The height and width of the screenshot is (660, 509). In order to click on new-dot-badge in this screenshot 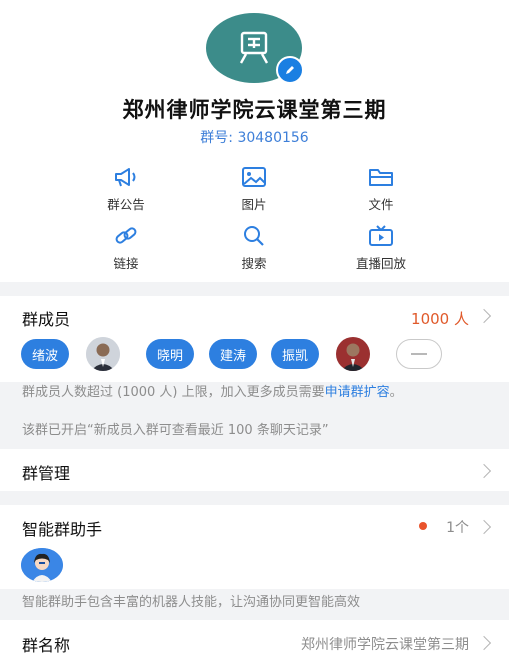, I will do `click(423, 526)`.